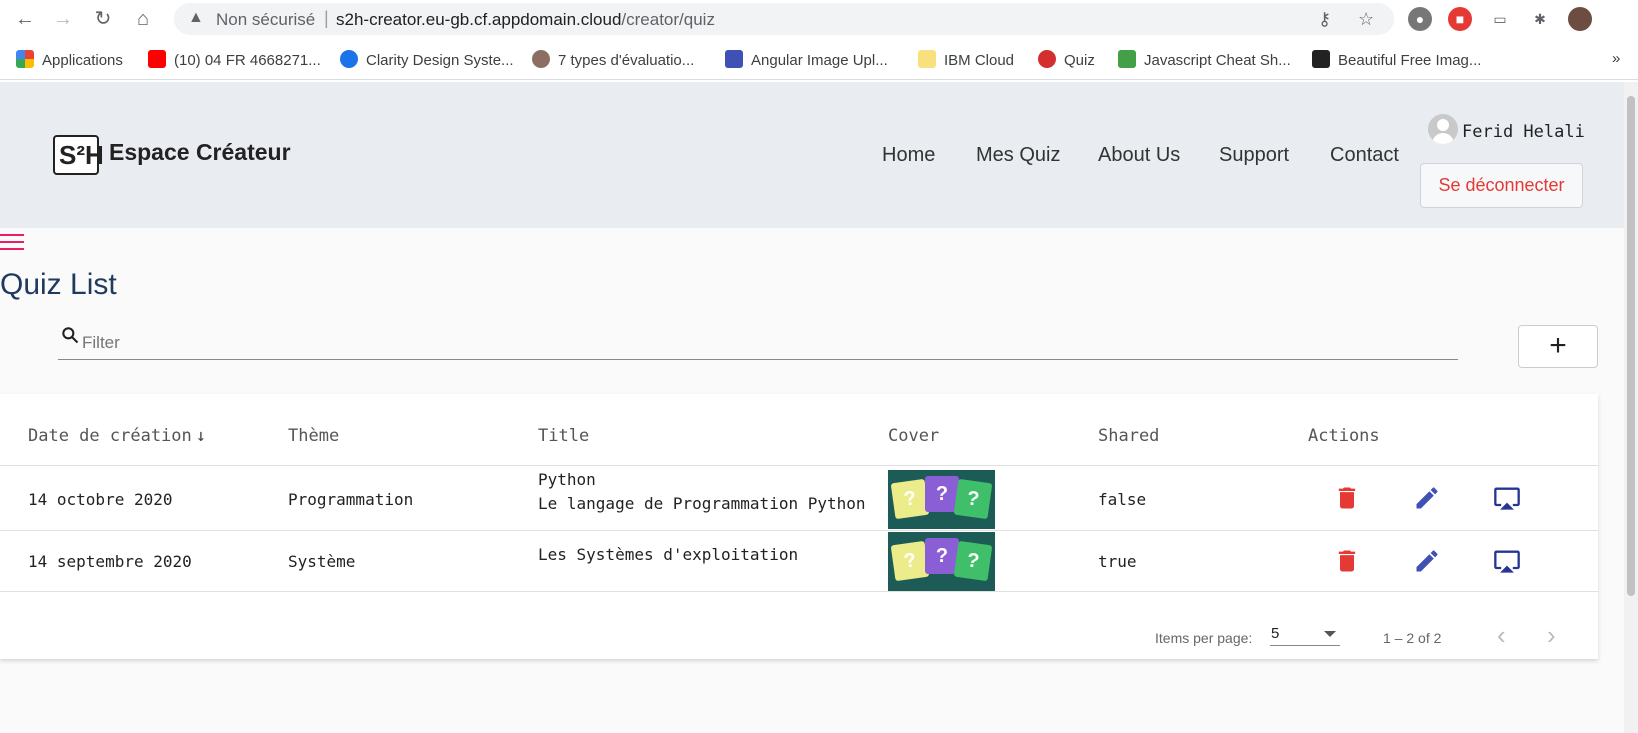  What do you see at coordinates (1139, 155) in the screenshot?
I see `nav-about-us: About Us` at bounding box center [1139, 155].